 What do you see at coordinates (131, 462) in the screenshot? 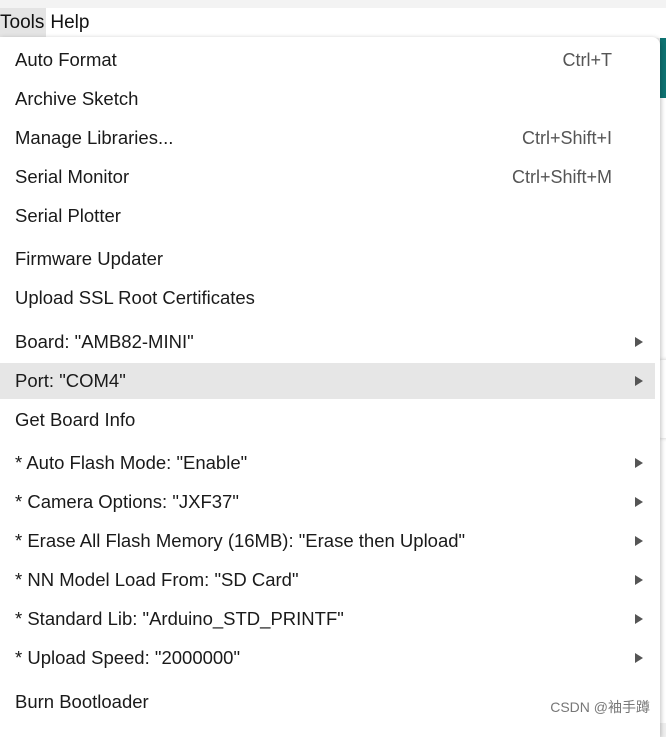
I see `menu-item-label: * Auto Flash Mode: "Enable"` at bounding box center [131, 462].